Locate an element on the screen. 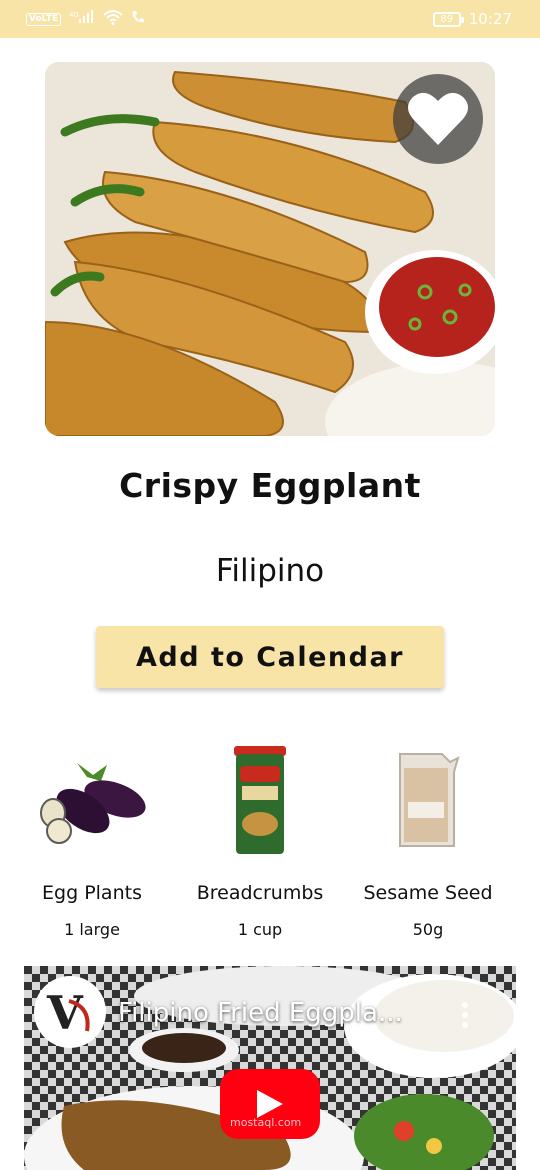  status-bar: VoLTE 4G 89 10:27 is located at coordinates (270, 19).